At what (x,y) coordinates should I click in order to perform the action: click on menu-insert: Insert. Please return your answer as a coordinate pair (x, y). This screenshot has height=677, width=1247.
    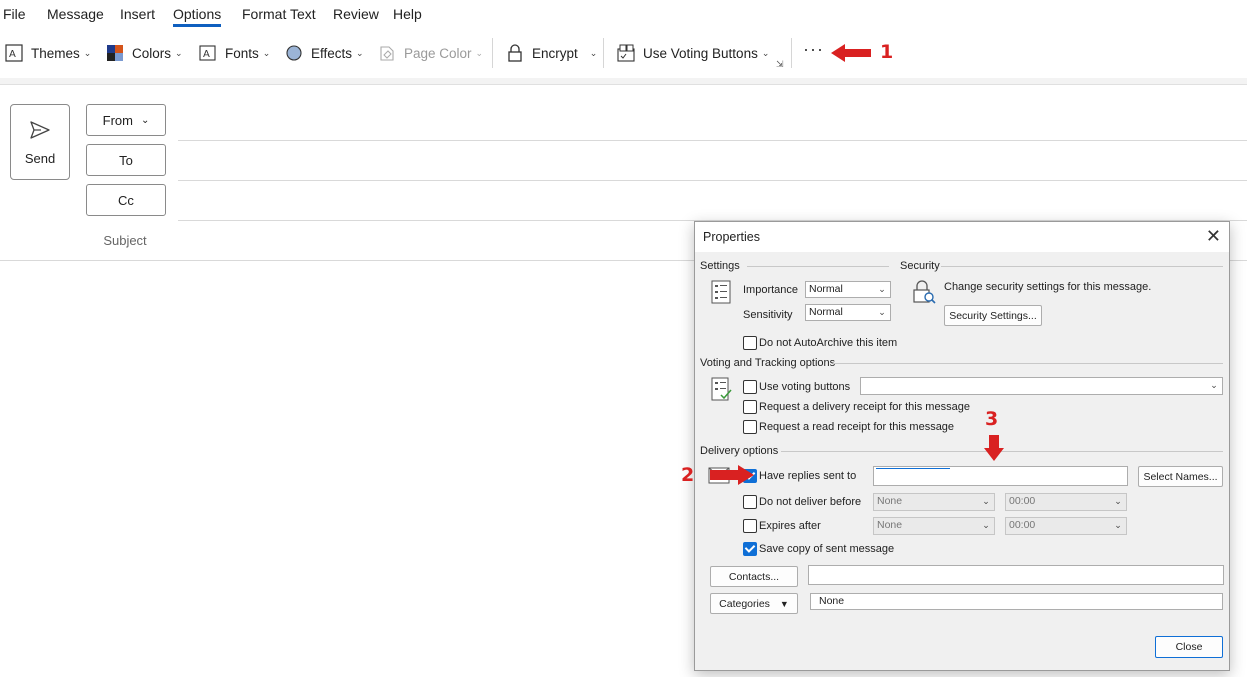
    Looking at the image, I should click on (137, 14).